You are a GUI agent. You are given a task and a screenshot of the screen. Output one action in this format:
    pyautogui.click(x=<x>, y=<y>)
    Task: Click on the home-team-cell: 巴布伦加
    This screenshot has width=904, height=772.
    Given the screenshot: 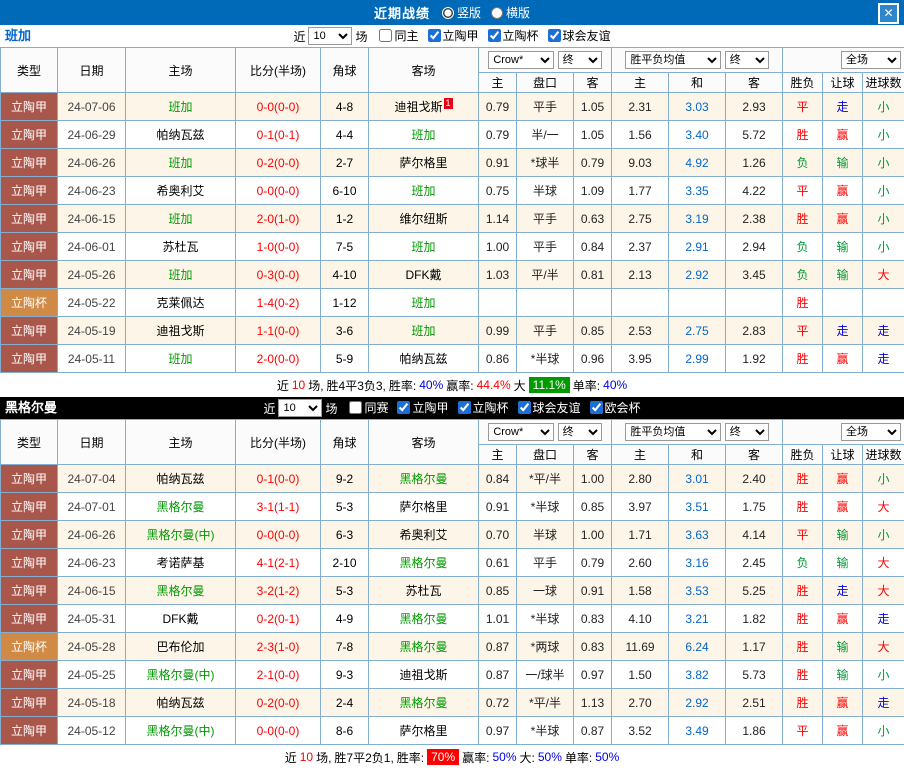 What is the action you would take?
    pyautogui.click(x=180, y=646)
    